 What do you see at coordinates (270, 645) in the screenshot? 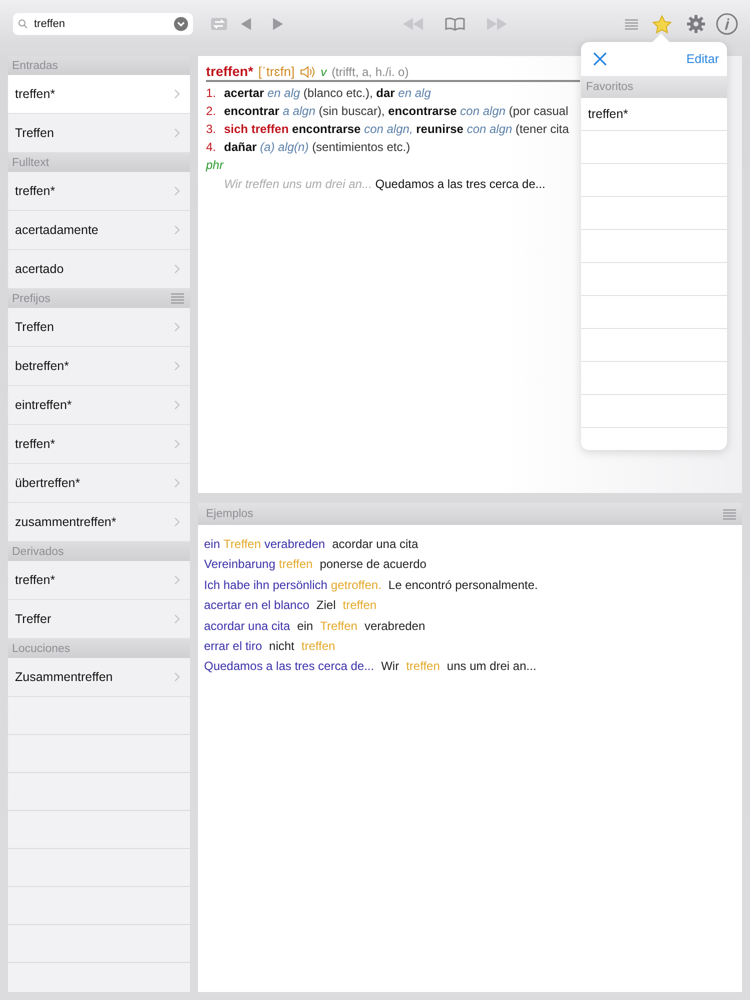
I see `example-line: errar el tiro nicht treffen` at bounding box center [270, 645].